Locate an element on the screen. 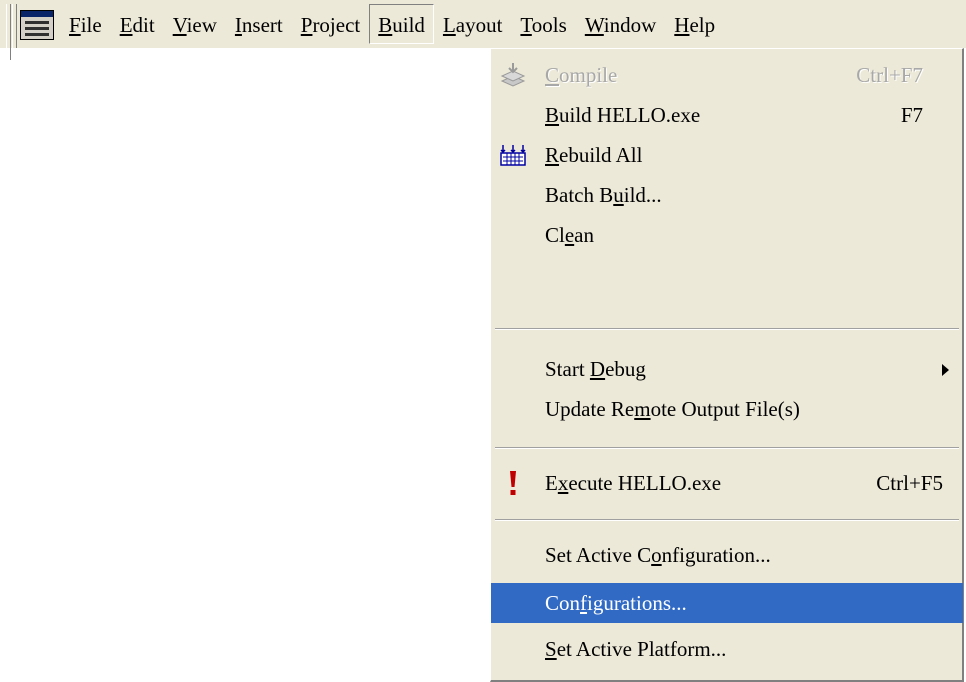 The width and height of the screenshot is (966, 682). menu-item-clean: Clean is located at coordinates (727, 235).